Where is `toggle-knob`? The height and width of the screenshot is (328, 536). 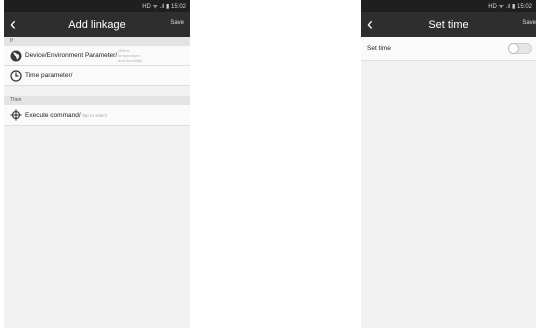 toggle-knob is located at coordinates (513, 48).